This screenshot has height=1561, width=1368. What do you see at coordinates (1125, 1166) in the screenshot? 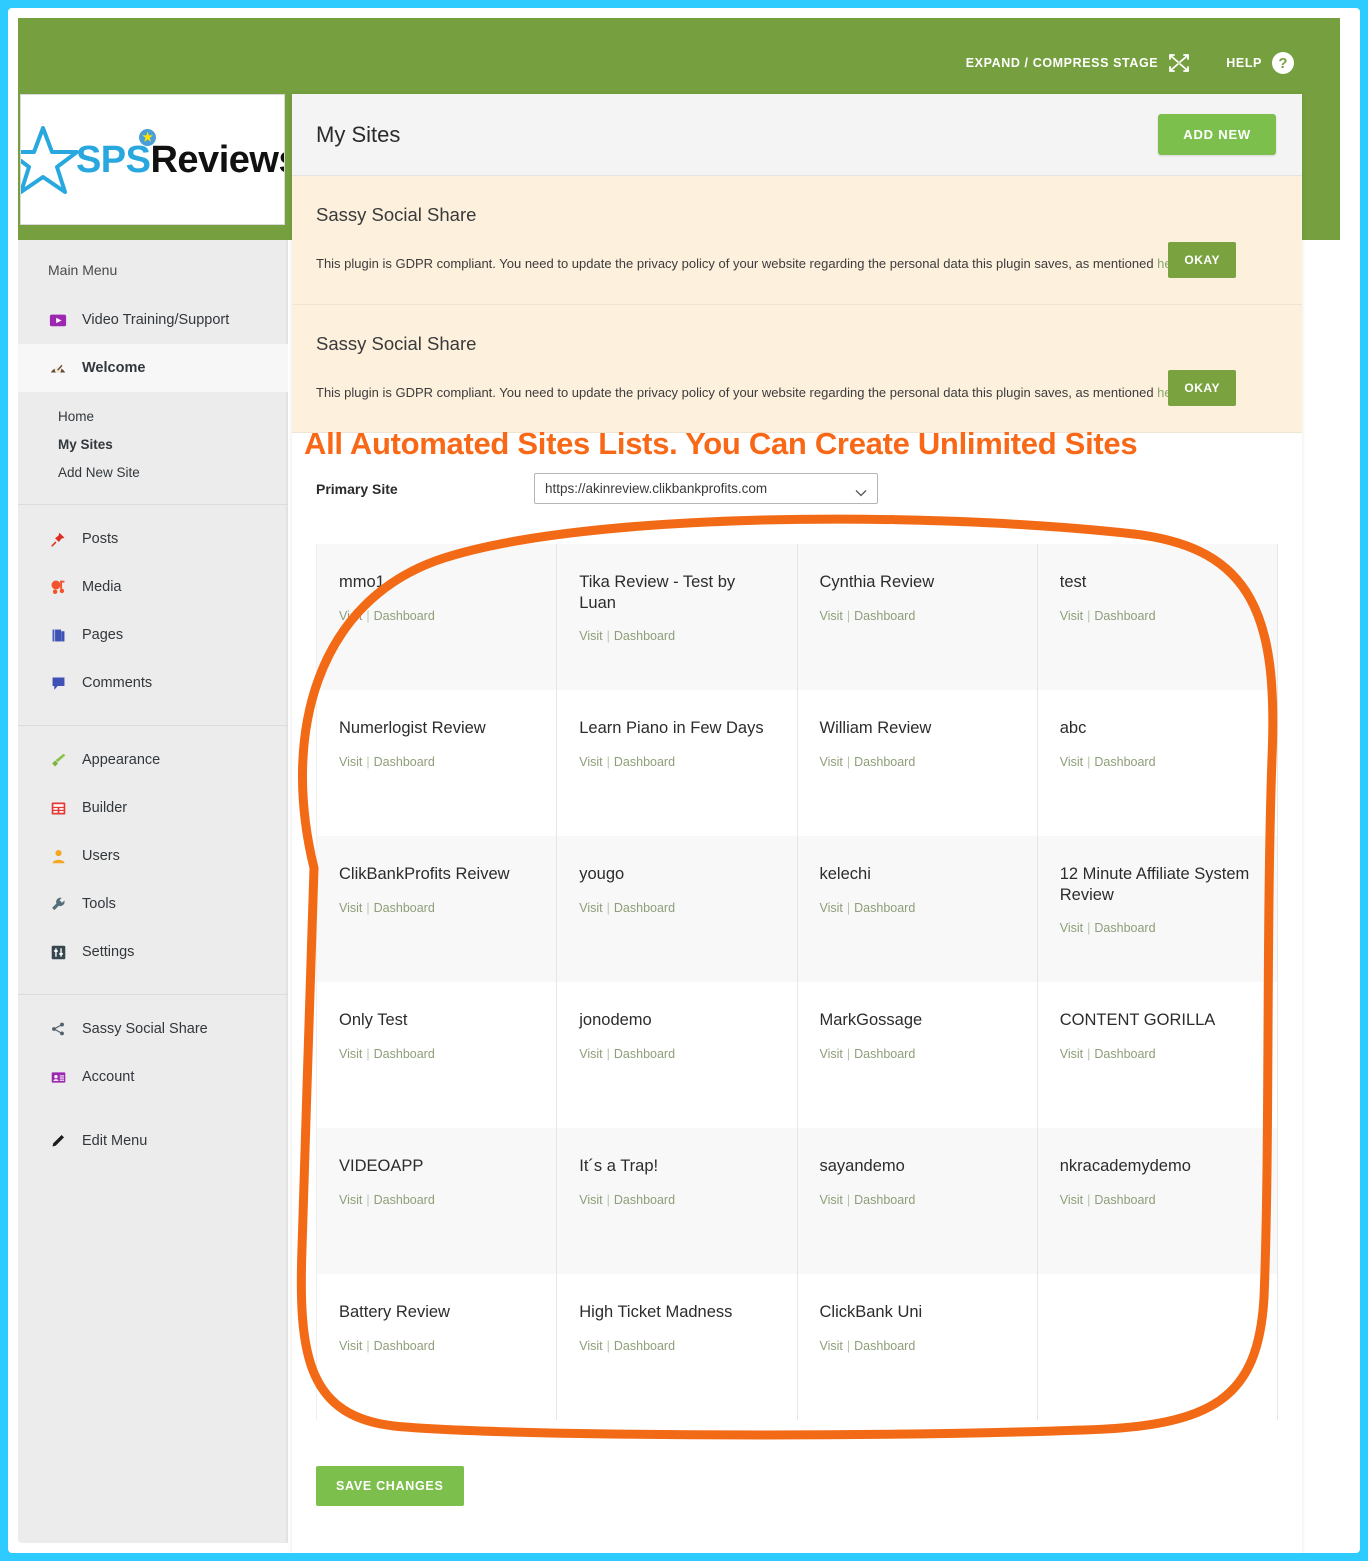
I see `site-name: nkracademydemo` at bounding box center [1125, 1166].